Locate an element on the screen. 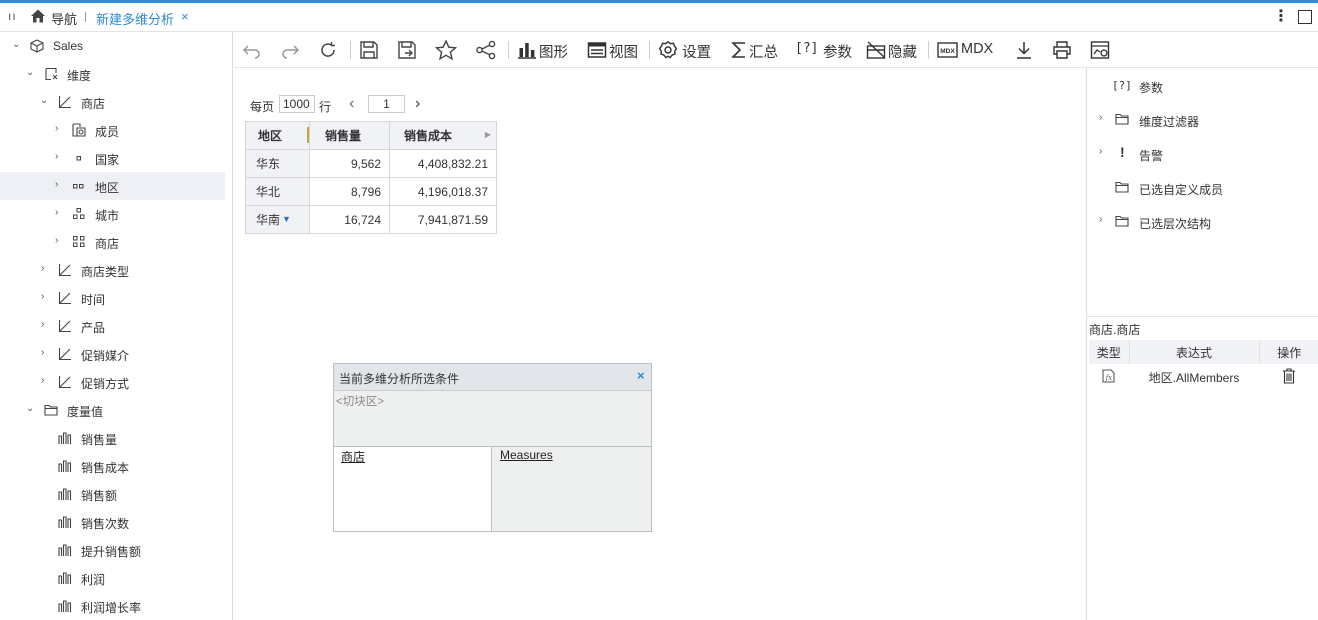  column-header-region: 地区 is located at coordinates (277, 135).